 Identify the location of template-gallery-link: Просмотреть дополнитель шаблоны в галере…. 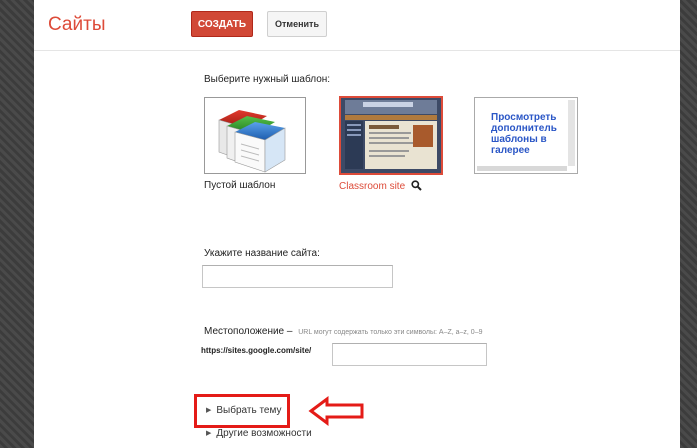
(526, 135).